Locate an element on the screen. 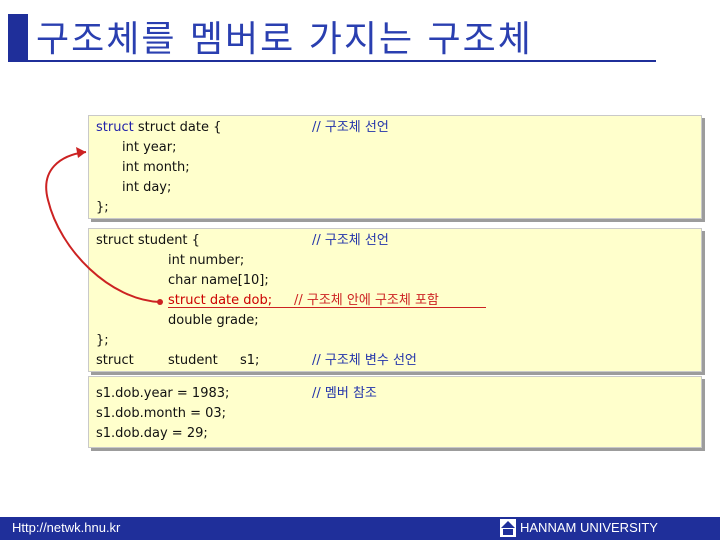 The height and width of the screenshot is (542, 720). footer-university: HANNAM UNIVERSITY is located at coordinates (589, 527).